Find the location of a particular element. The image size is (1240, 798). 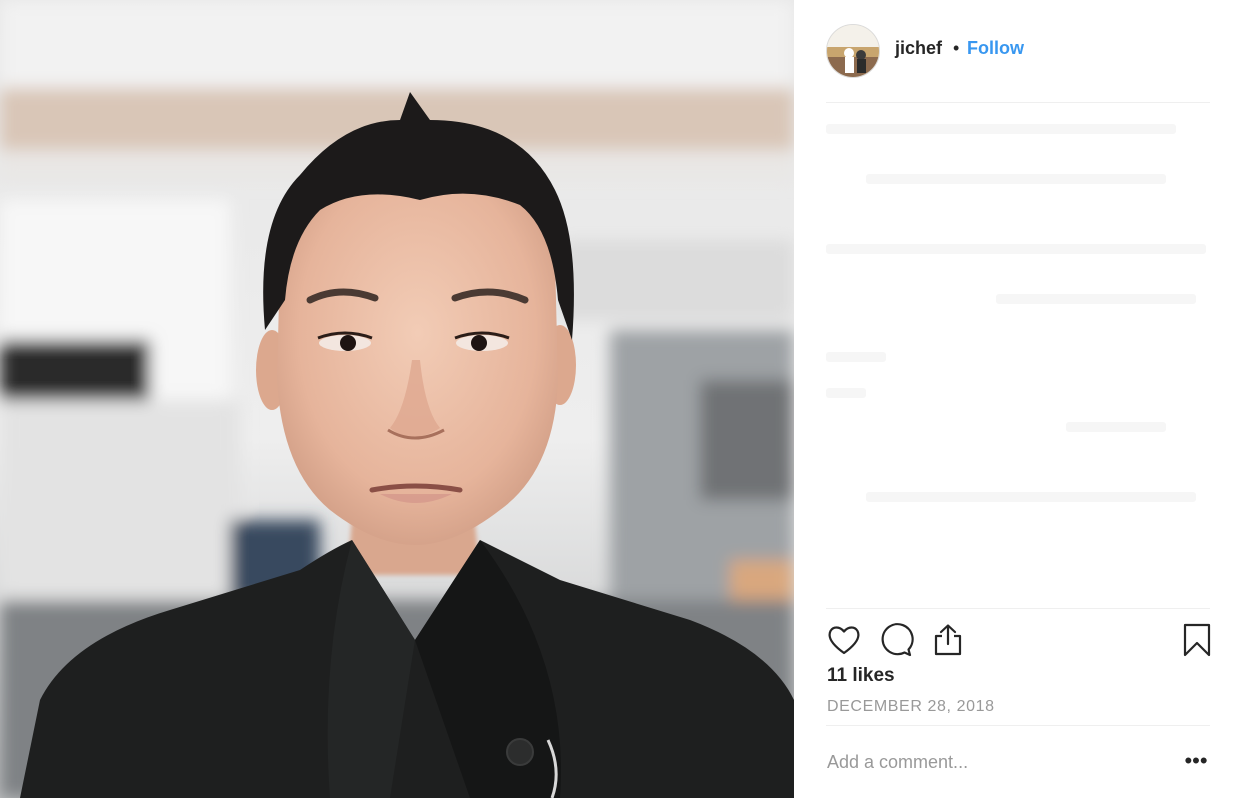

follow-button: Follow is located at coordinates (995, 48).